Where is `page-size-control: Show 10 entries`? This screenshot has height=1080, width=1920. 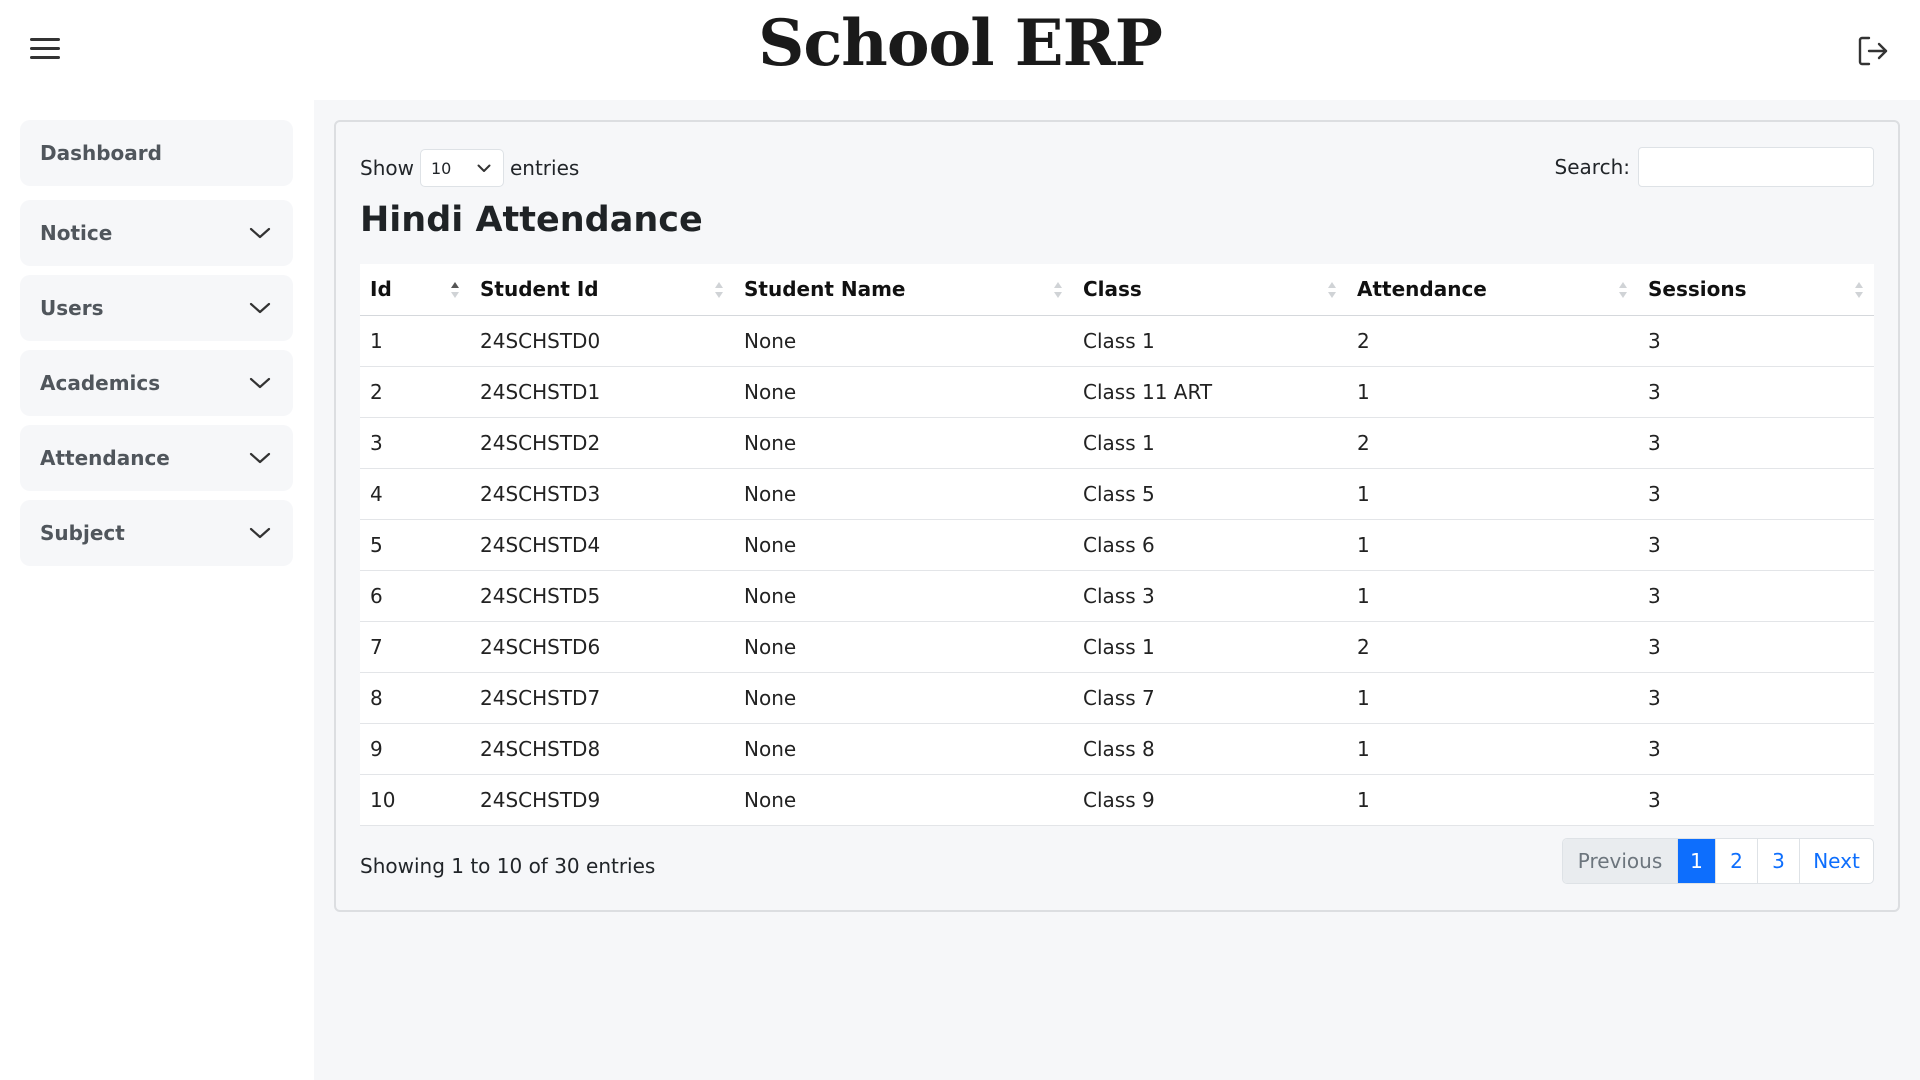
page-size-control: Show 10 entries is located at coordinates (469, 168).